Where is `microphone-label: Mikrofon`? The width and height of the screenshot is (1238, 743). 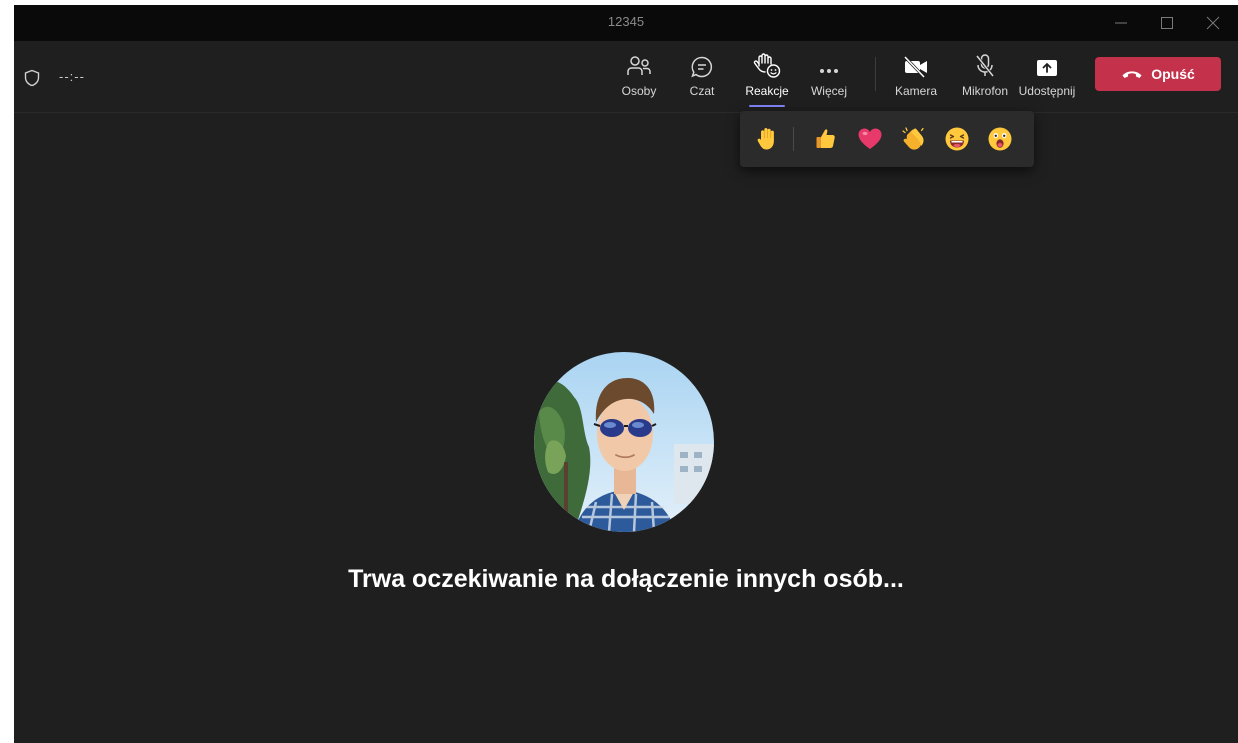
microphone-label: Mikrofon is located at coordinates (984, 91).